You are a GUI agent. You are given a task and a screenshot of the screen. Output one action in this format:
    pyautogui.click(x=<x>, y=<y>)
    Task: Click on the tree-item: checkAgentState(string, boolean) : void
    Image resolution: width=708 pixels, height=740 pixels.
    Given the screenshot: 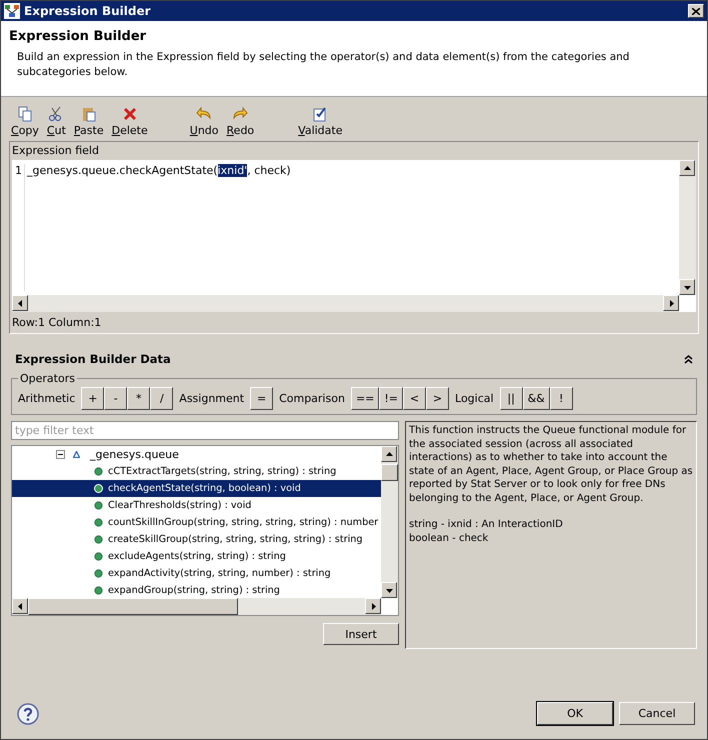 What is the action you would take?
    pyautogui.click(x=196, y=488)
    